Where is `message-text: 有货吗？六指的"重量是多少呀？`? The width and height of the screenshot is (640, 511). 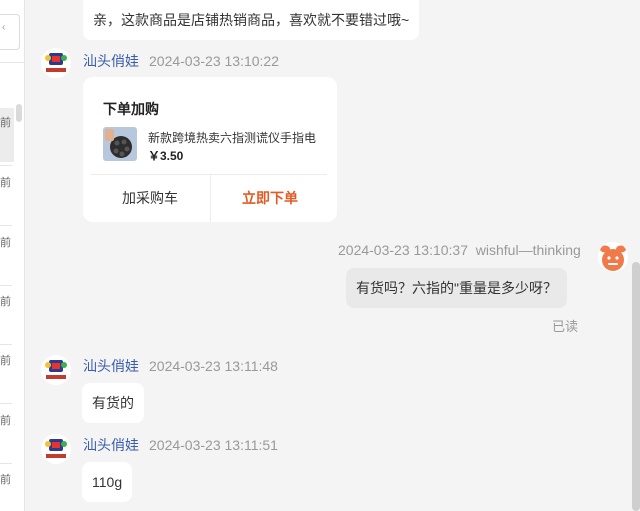
message-text: 有货吗？六指的"重量是多少呀？ is located at coordinates (456, 288).